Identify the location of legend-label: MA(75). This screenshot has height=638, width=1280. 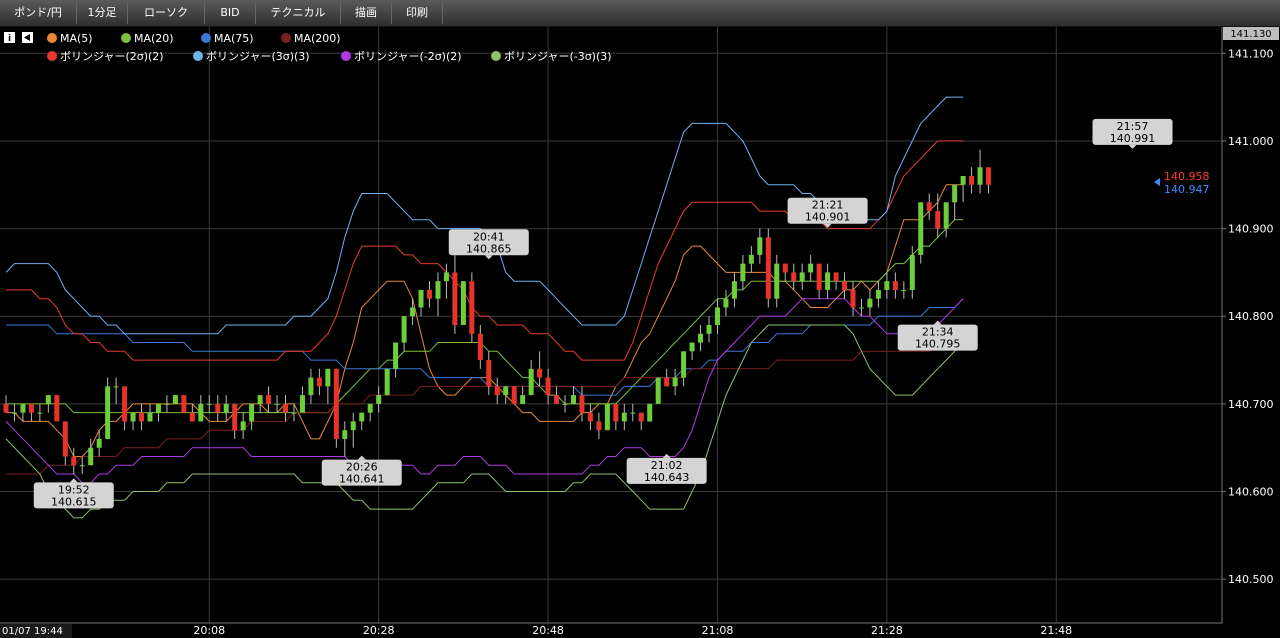
(234, 38).